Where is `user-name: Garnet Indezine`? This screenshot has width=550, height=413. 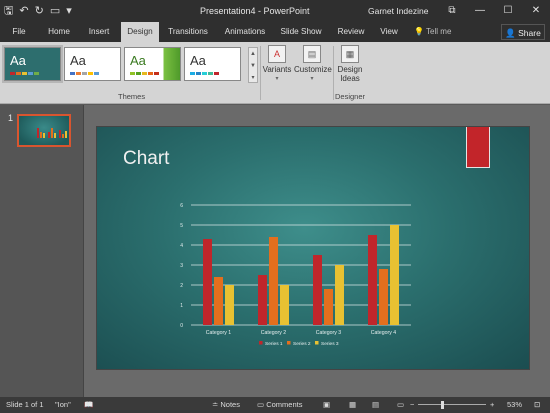 user-name: Garnet Indezine is located at coordinates (398, 11).